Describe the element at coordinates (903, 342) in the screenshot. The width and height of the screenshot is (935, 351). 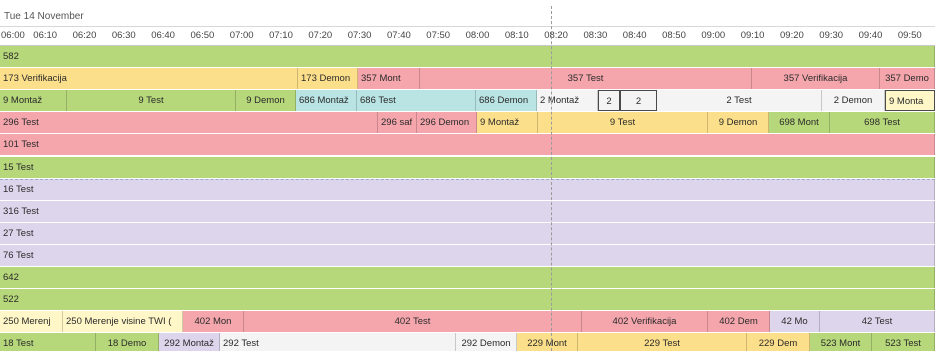
I see `task-bar: 523 Test` at that location.